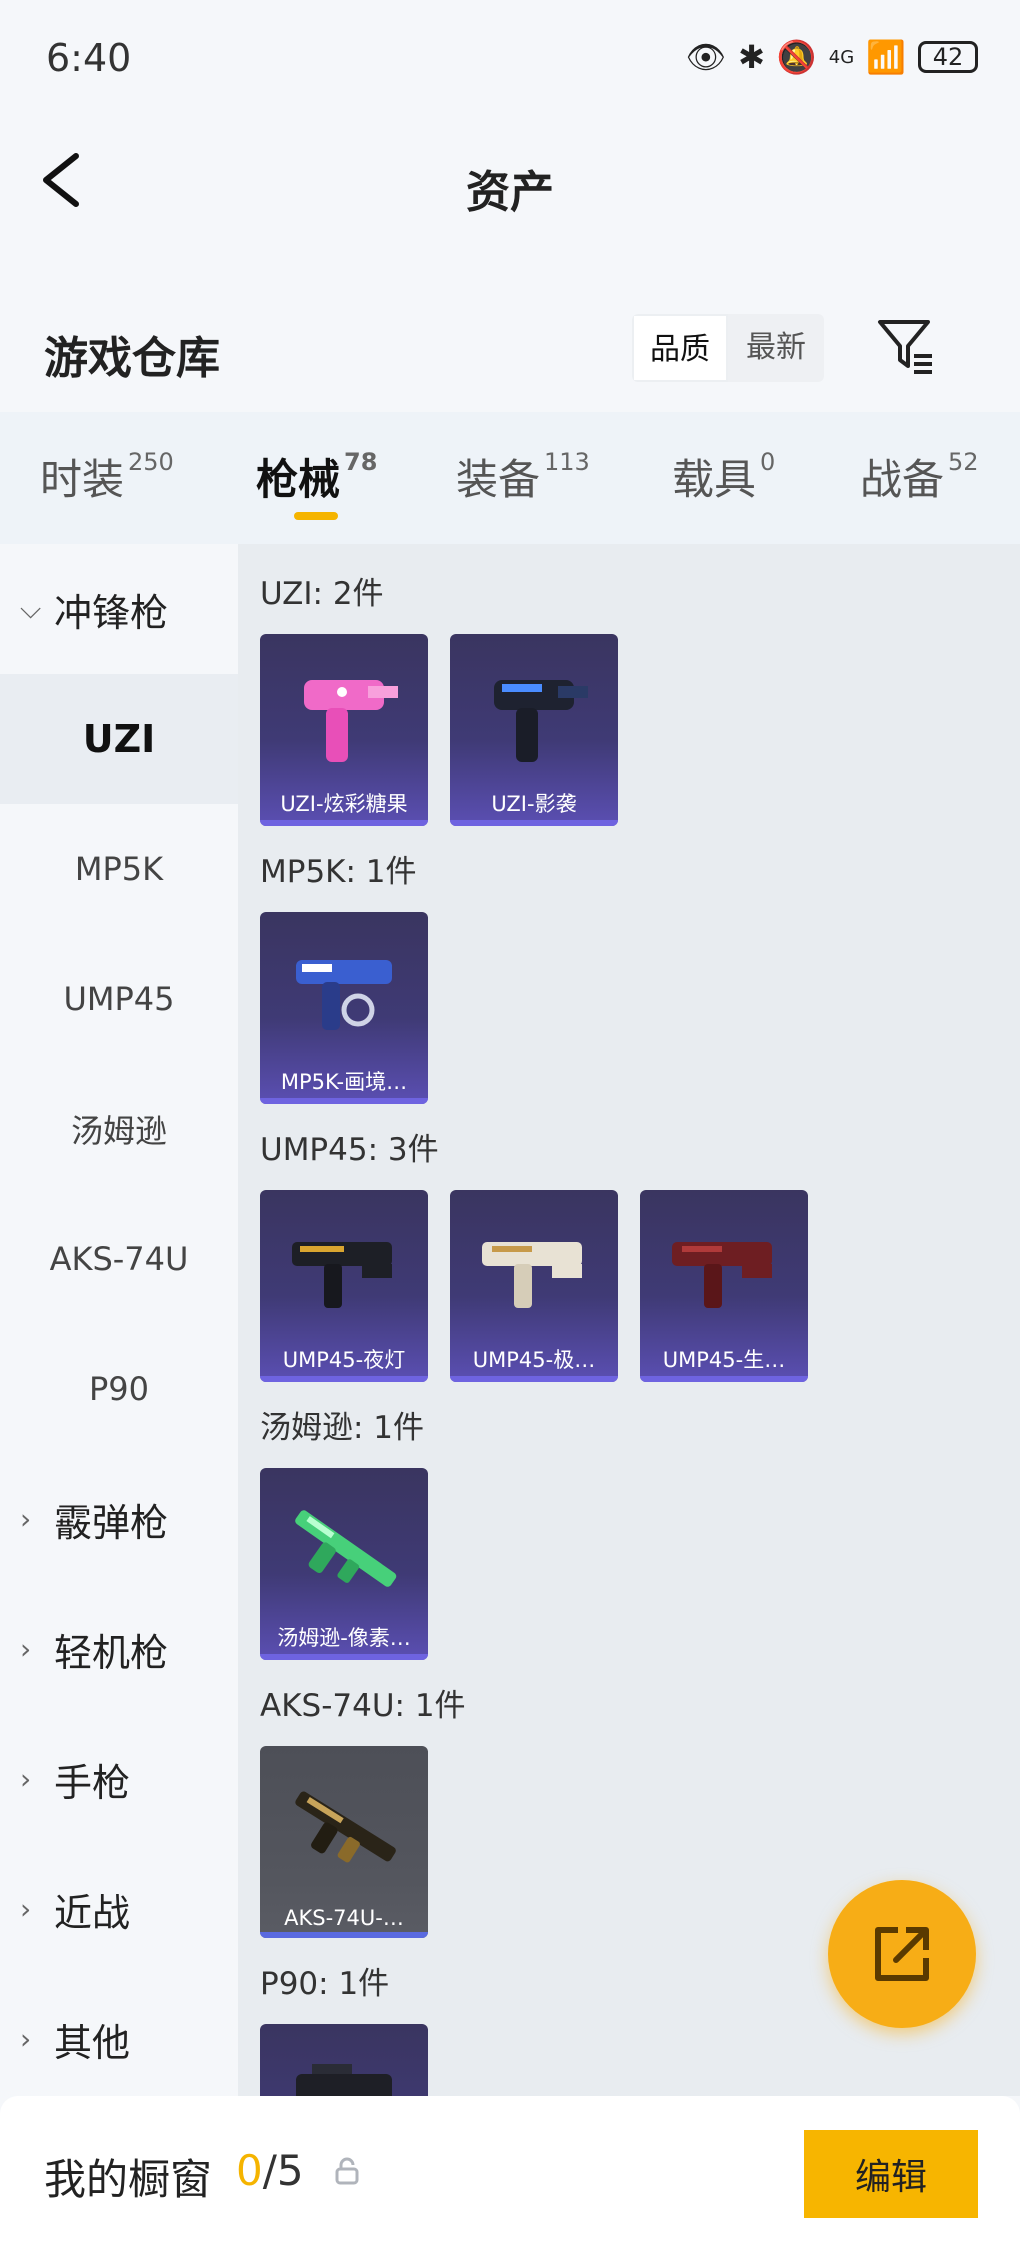 The image size is (1020, 2250). What do you see at coordinates (714, 479) in the screenshot?
I see `tab-label: 载具` at bounding box center [714, 479].